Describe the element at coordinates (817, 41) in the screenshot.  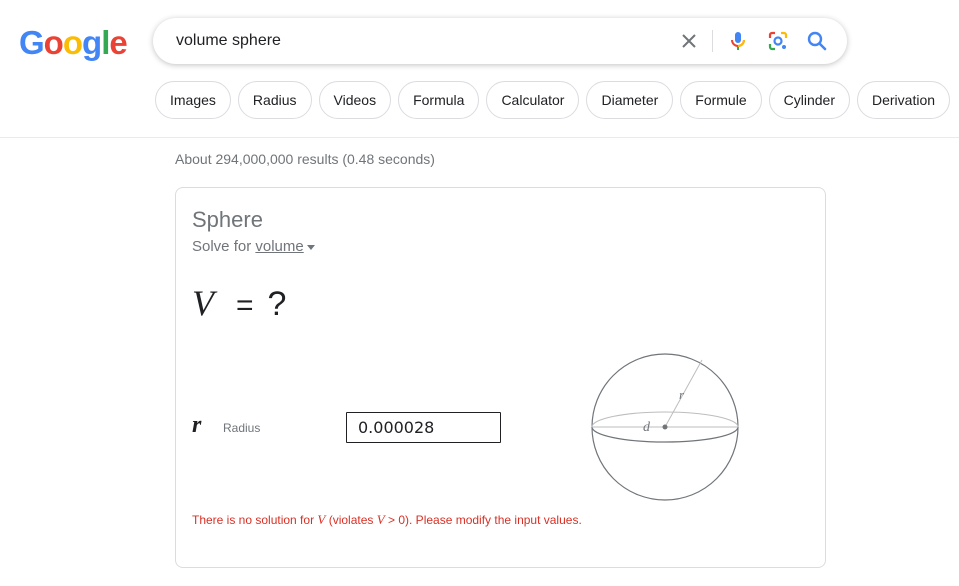
I see `search-icon` at that location.